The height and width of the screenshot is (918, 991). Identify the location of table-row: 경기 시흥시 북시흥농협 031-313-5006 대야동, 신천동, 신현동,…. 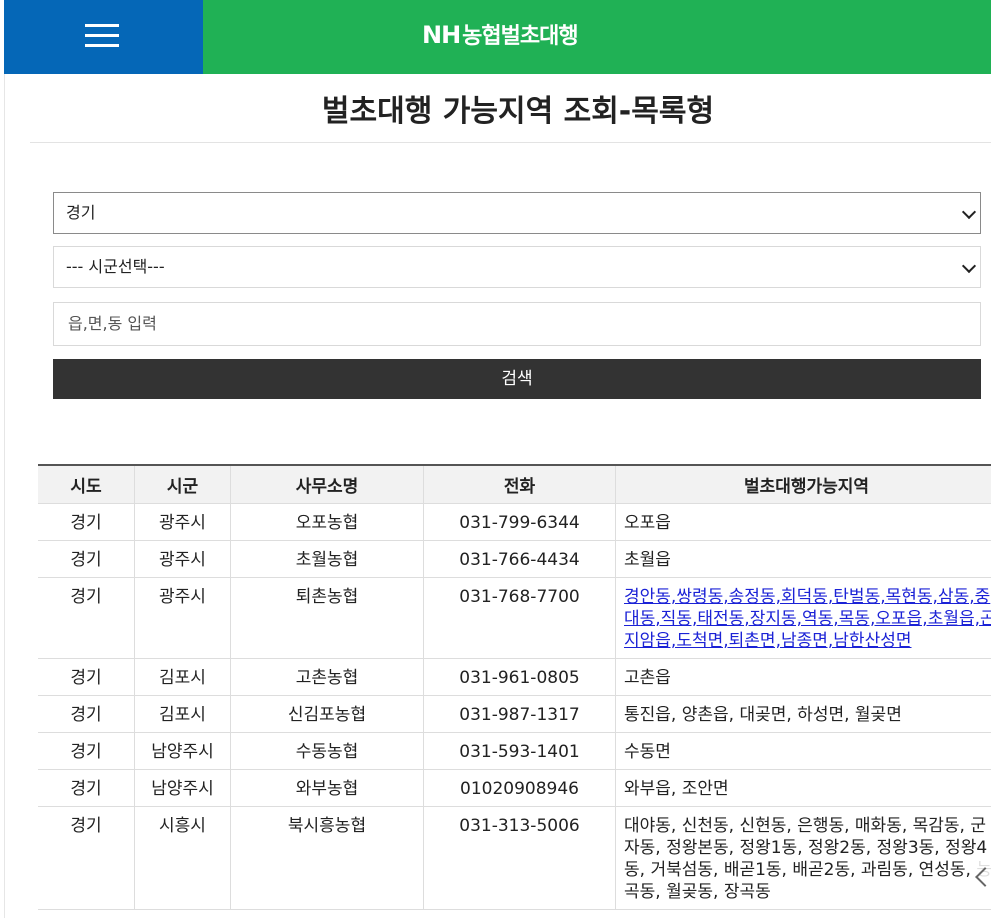
(514, 858).